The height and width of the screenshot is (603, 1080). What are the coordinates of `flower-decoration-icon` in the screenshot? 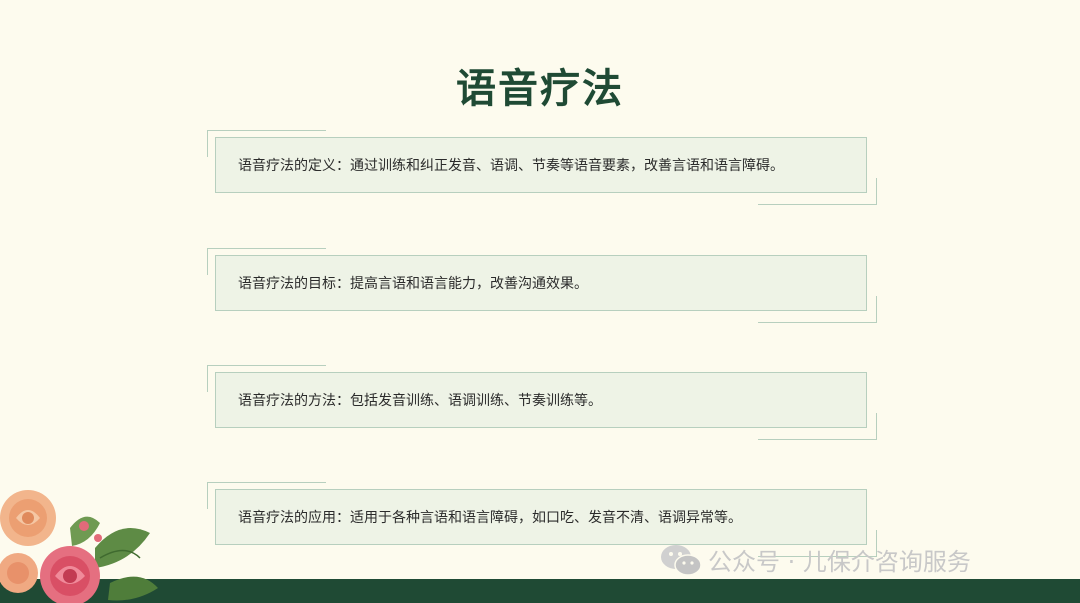 It's located at (79, 546).